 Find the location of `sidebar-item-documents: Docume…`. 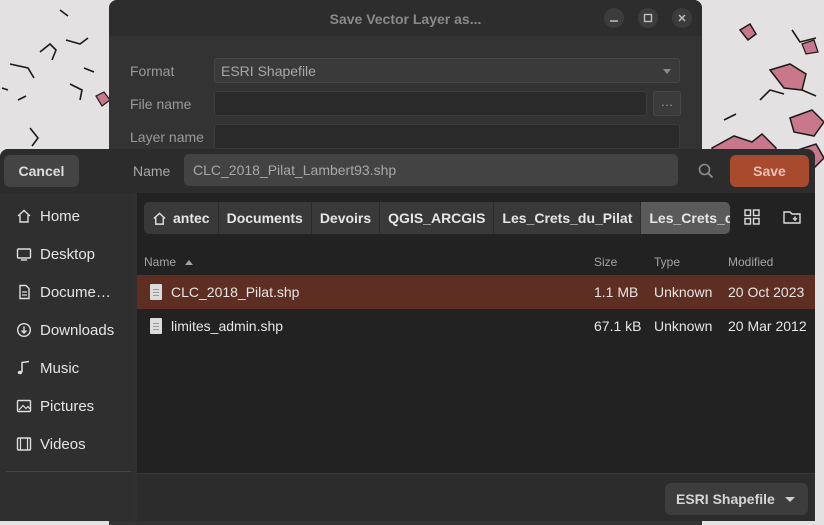

sidebar-item-documents: Docume… is located at coordinates (66, 292).